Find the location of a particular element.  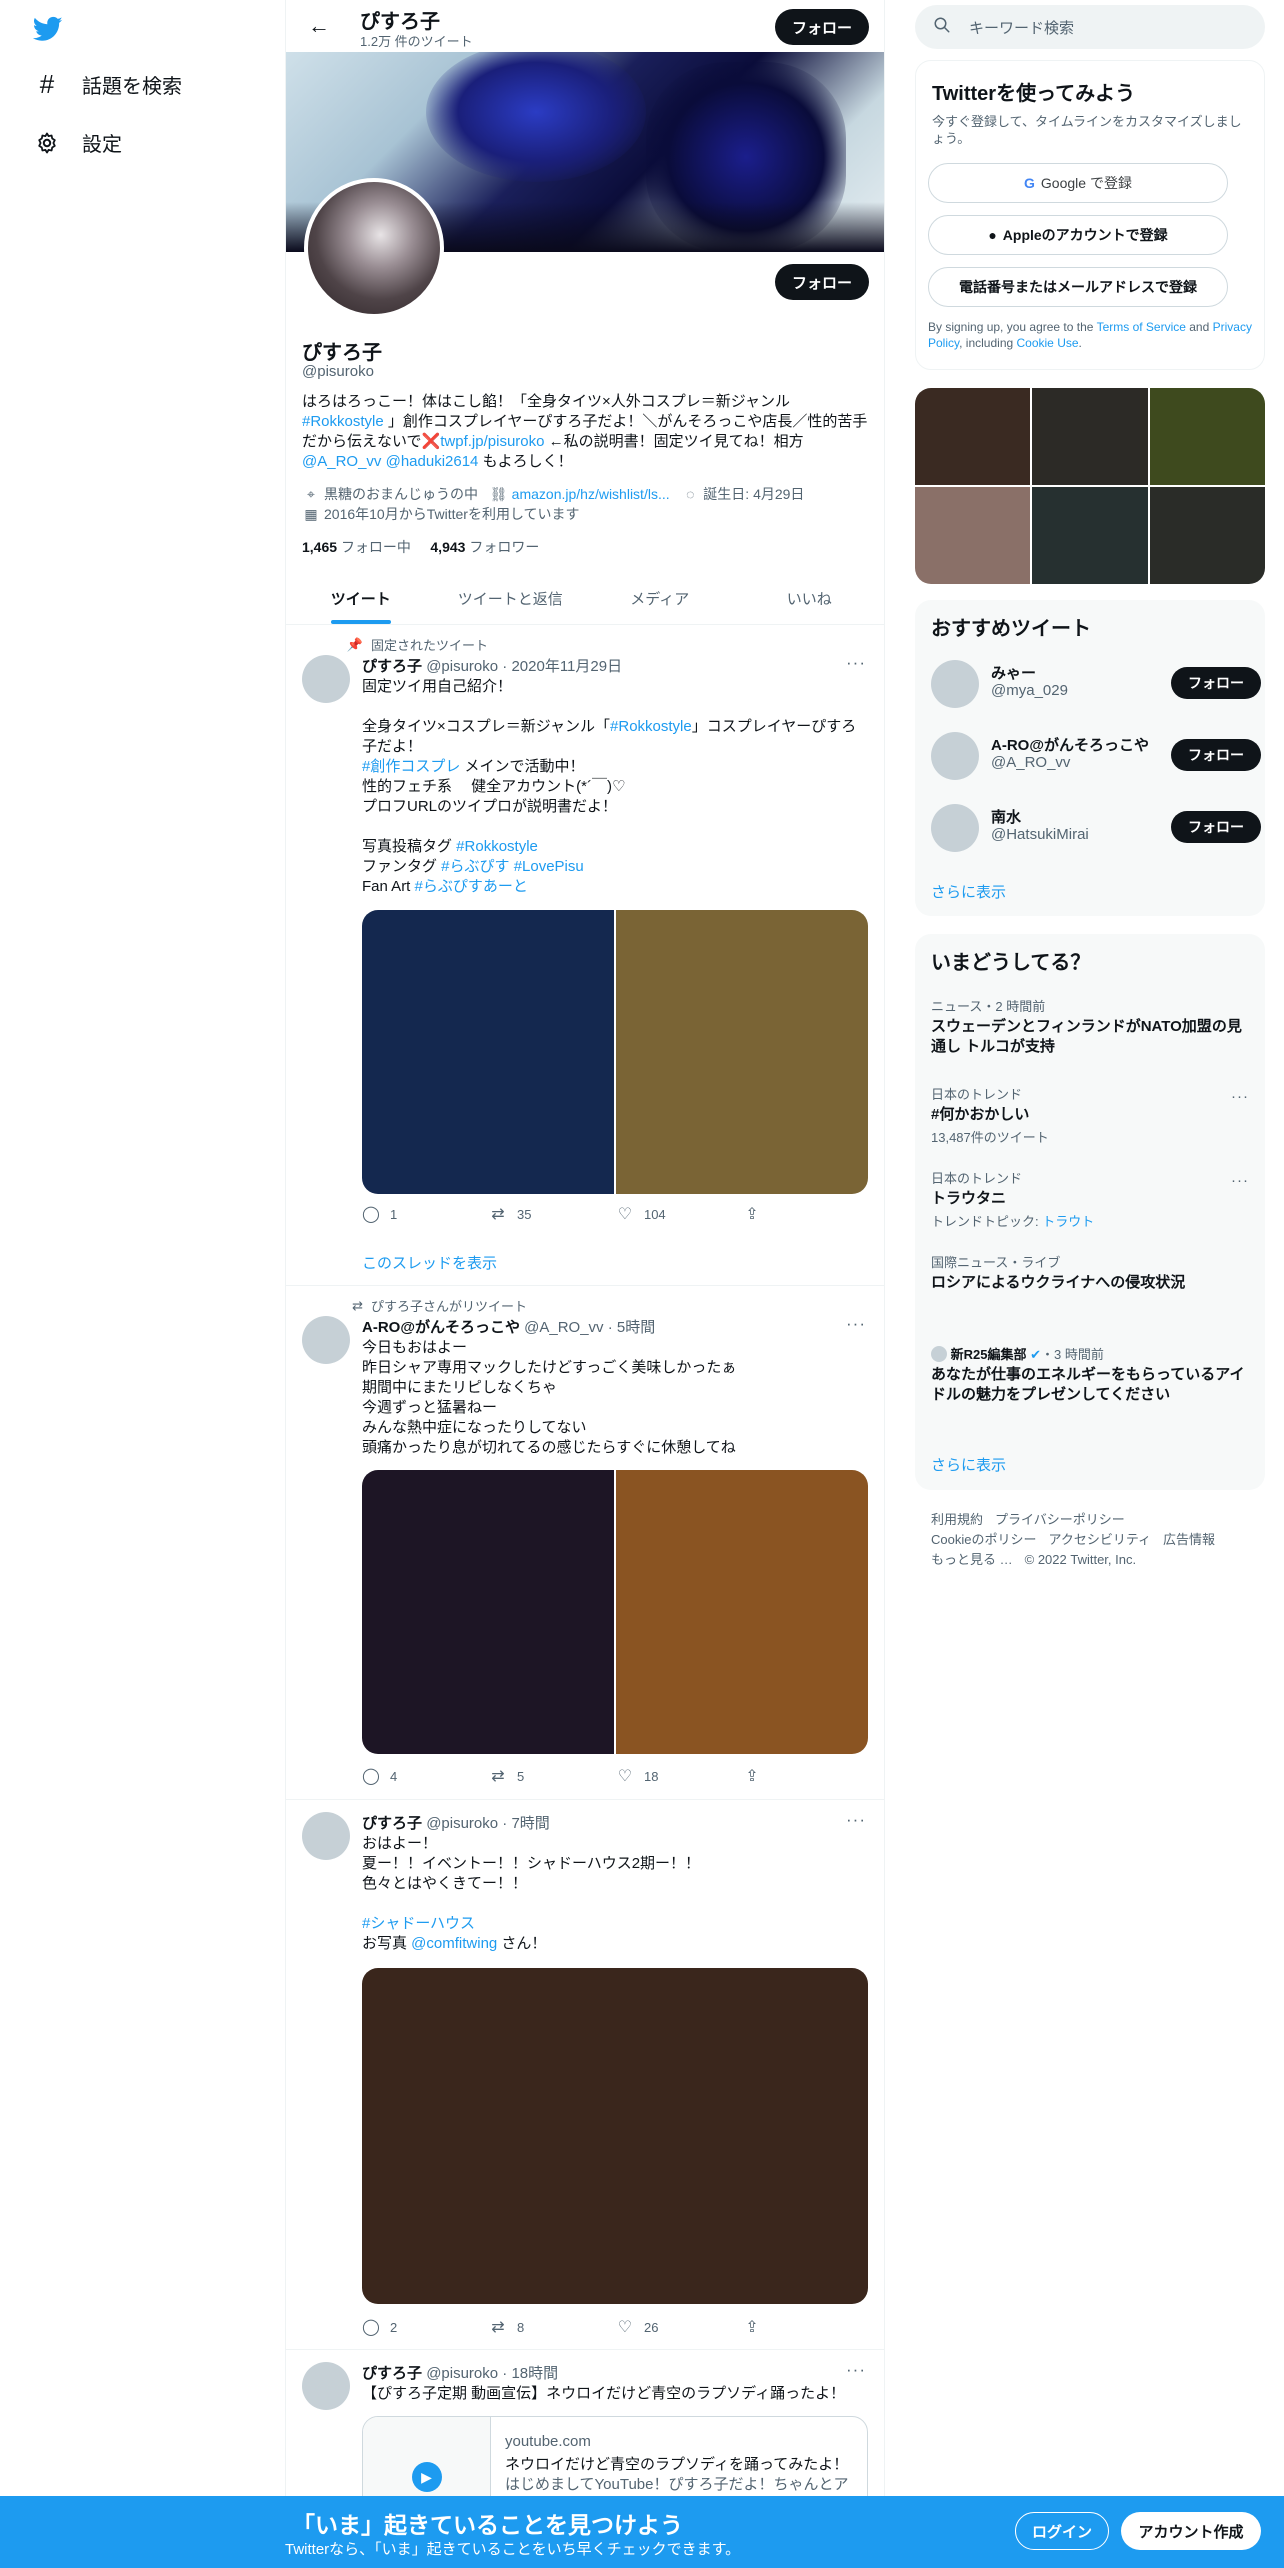

hashtag: #らぶぴす is located at coordinates (475, 866).